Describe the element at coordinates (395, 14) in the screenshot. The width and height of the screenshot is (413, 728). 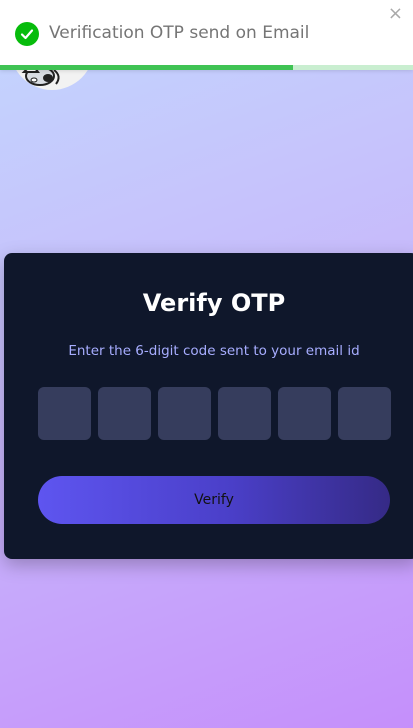
I see `close-icon: ×` at that location.